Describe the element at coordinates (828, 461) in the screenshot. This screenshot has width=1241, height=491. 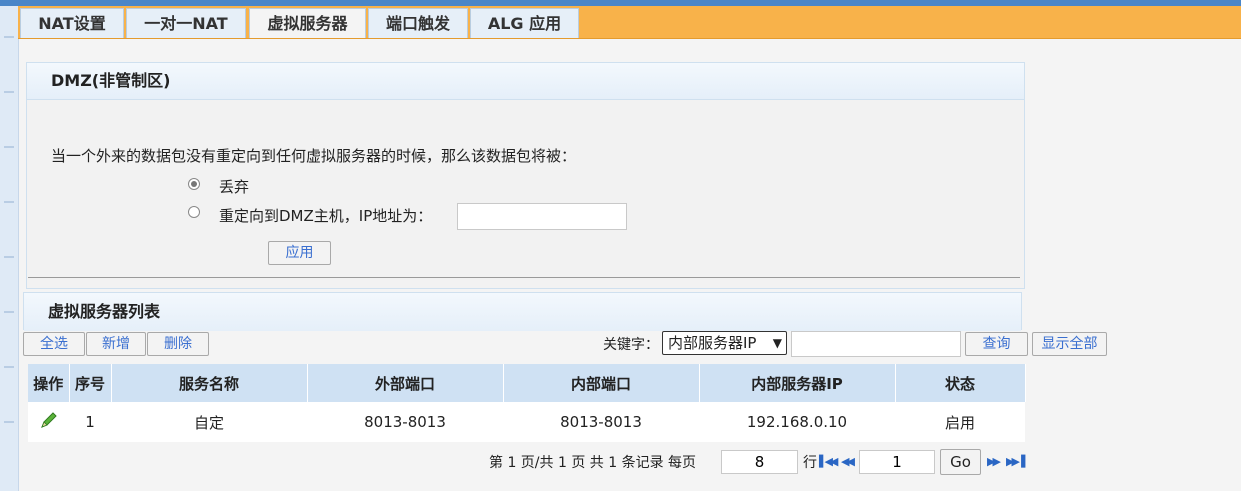
I see `first-page-icon: ▌◀◀` at that location.